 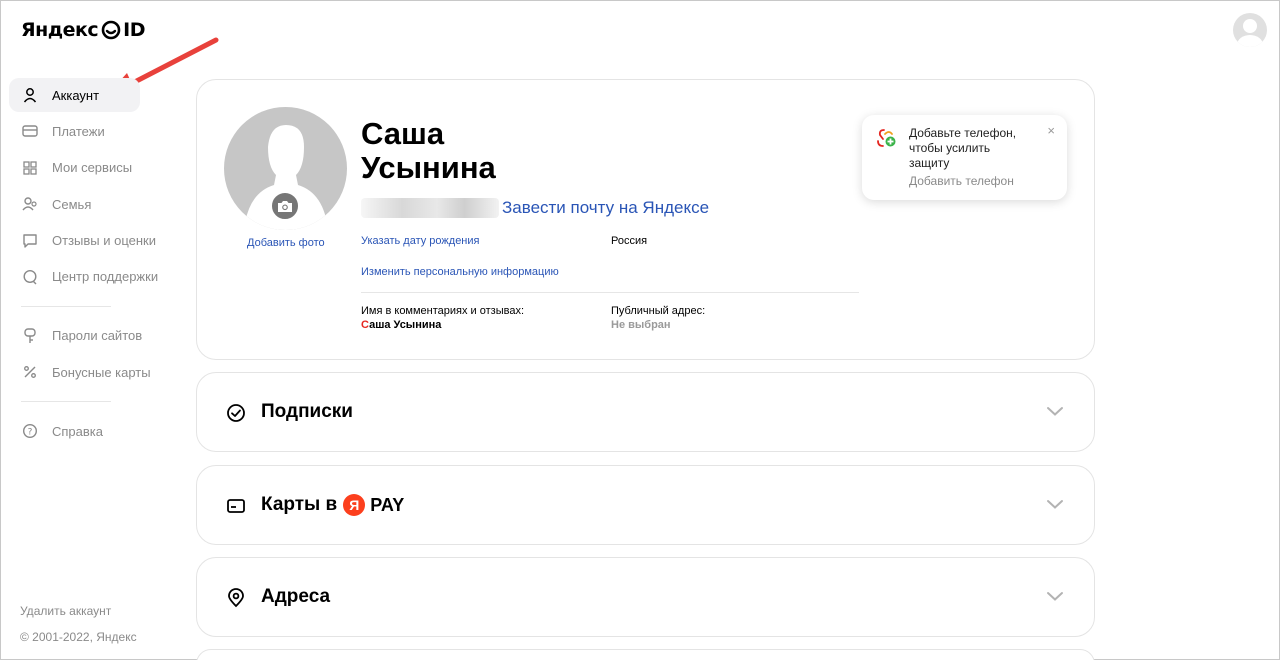 I want to click on sidebar-item-passwords: Пароли сайтов, so click(x=101, y=336).